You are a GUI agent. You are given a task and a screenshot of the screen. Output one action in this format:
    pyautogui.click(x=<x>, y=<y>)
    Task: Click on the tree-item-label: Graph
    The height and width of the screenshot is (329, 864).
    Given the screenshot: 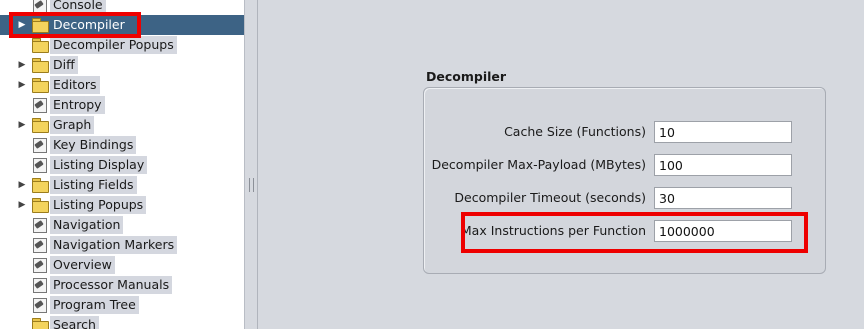 What is the action you would take?
    pyautogui.click(x=72, y=125)
    